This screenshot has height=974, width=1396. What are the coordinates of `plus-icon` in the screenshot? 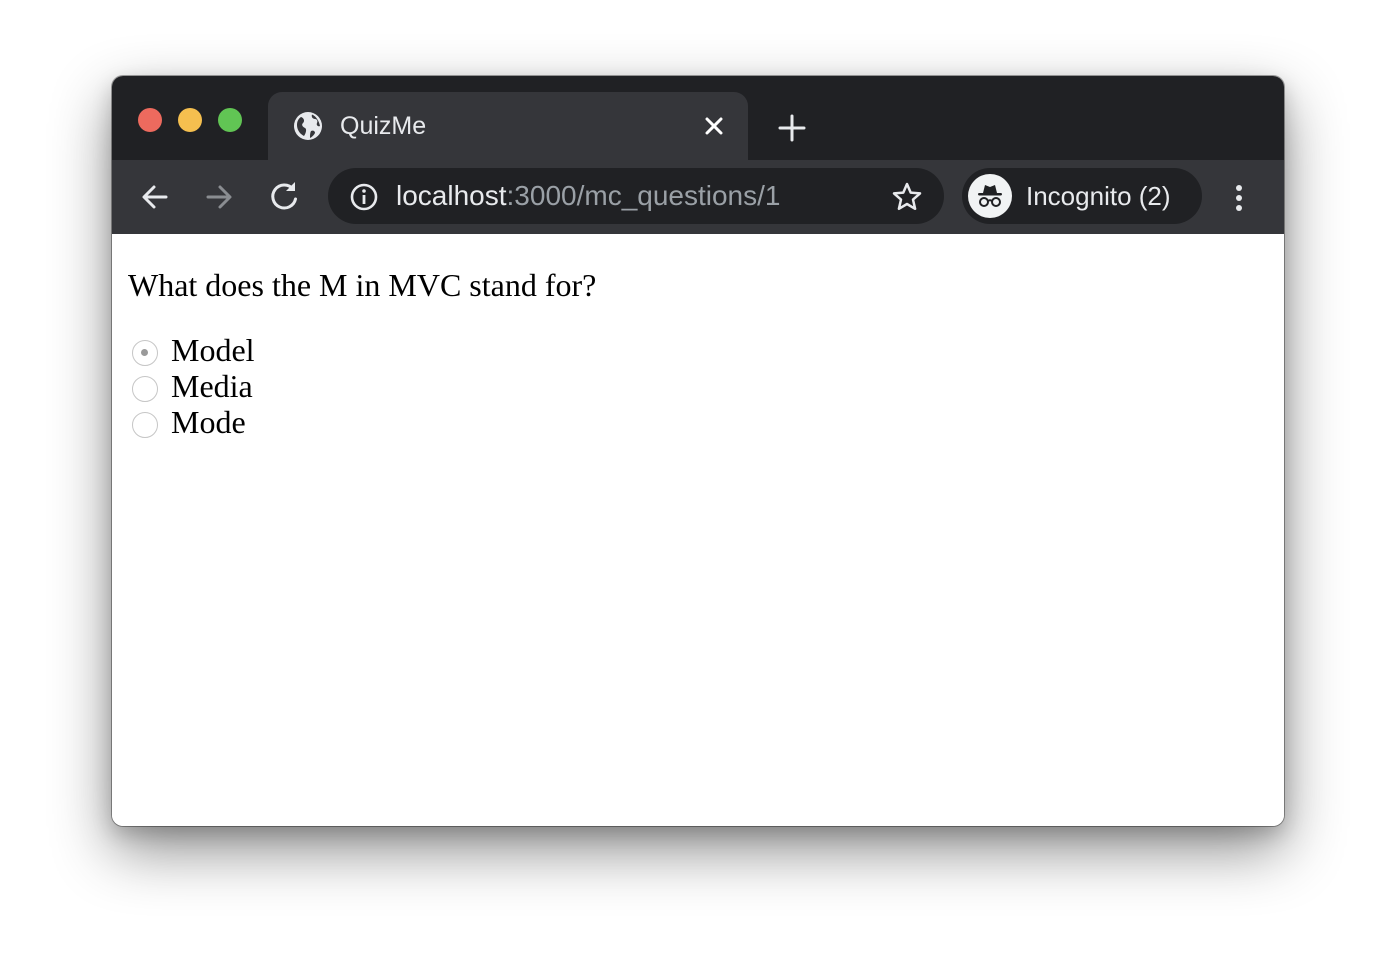 It's located at (792, 128).